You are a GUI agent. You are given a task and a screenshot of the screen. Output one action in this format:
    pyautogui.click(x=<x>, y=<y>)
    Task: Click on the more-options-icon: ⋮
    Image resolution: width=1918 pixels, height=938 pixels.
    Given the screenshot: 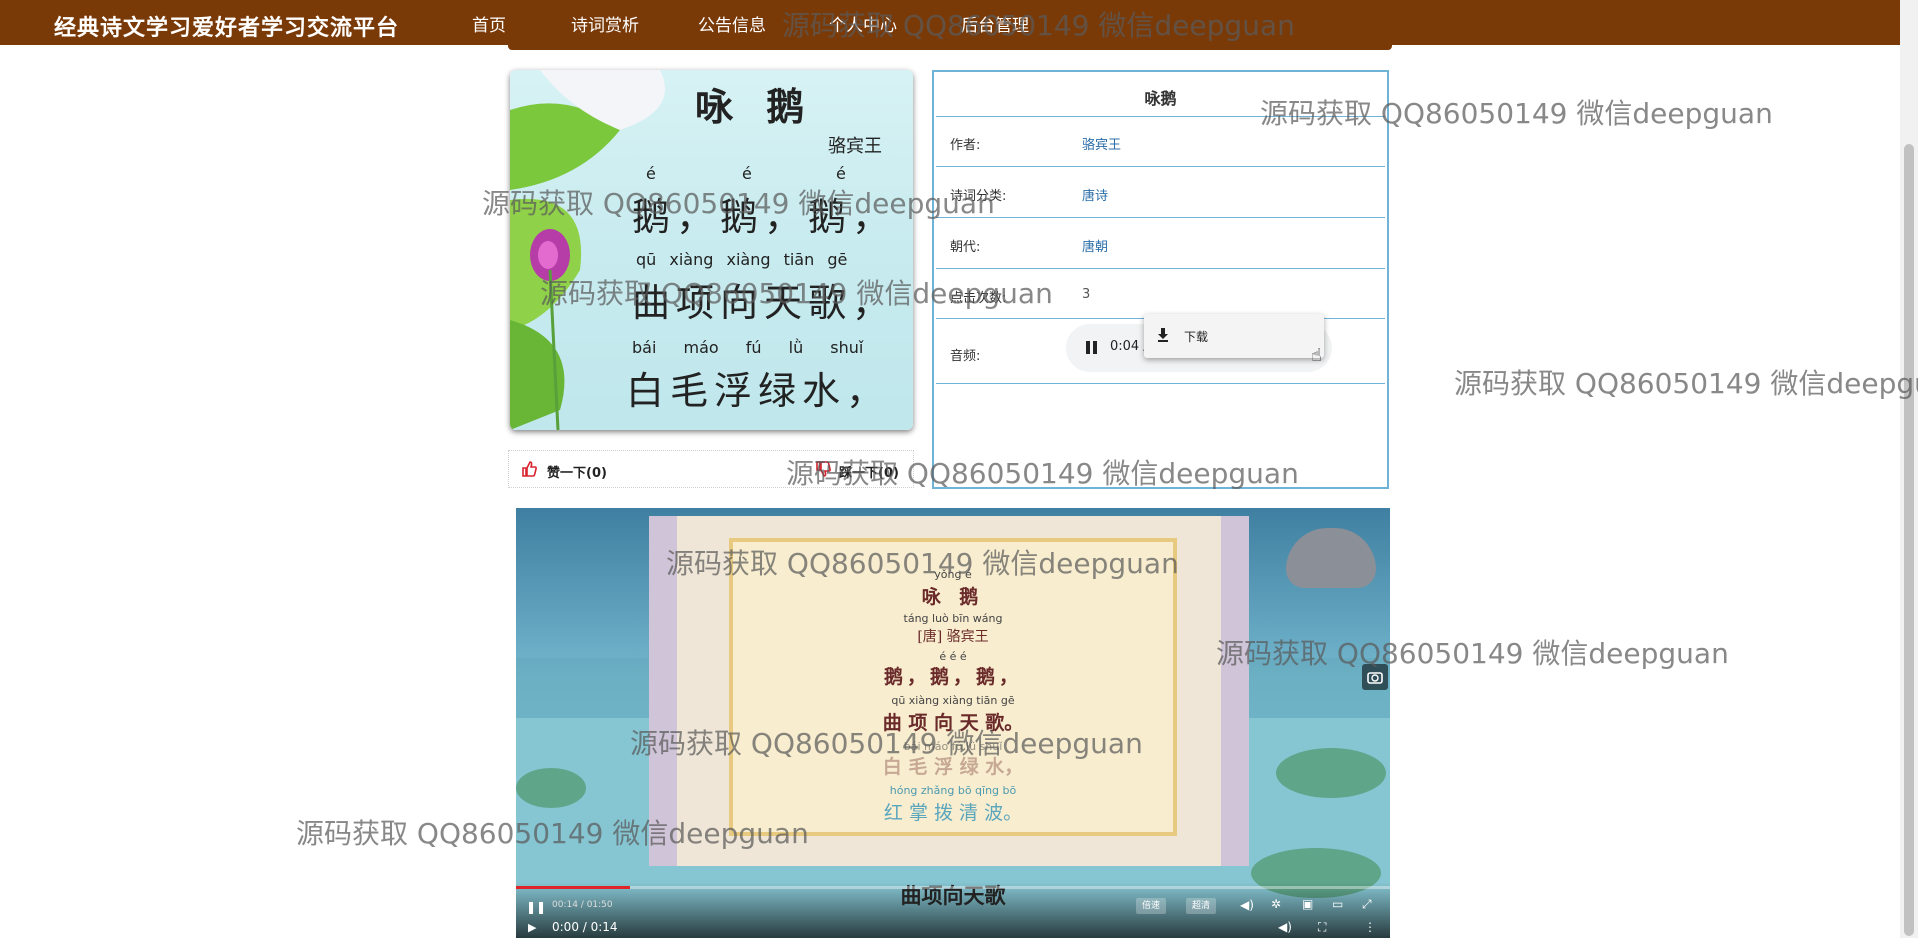 What is the action you would take?
    pyautogui.click(x=1370, y=927)
    